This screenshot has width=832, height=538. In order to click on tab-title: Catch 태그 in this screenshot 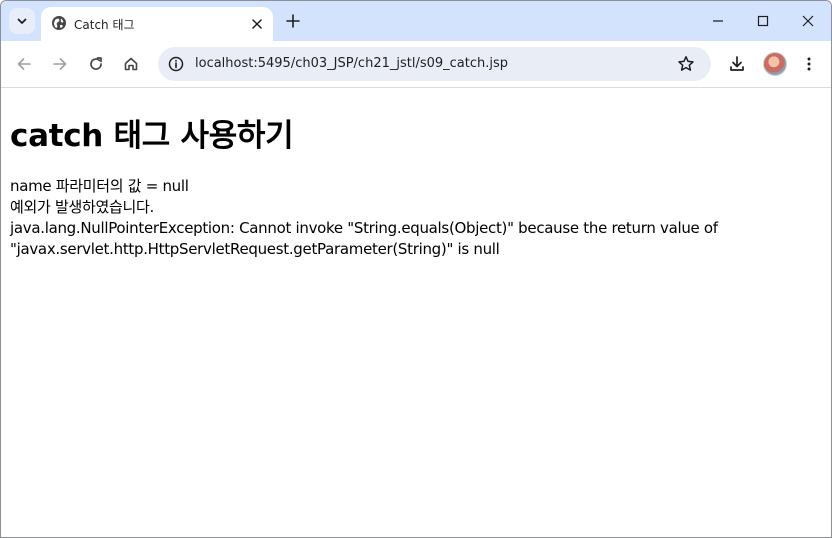, I will do `click(104, 25)`.